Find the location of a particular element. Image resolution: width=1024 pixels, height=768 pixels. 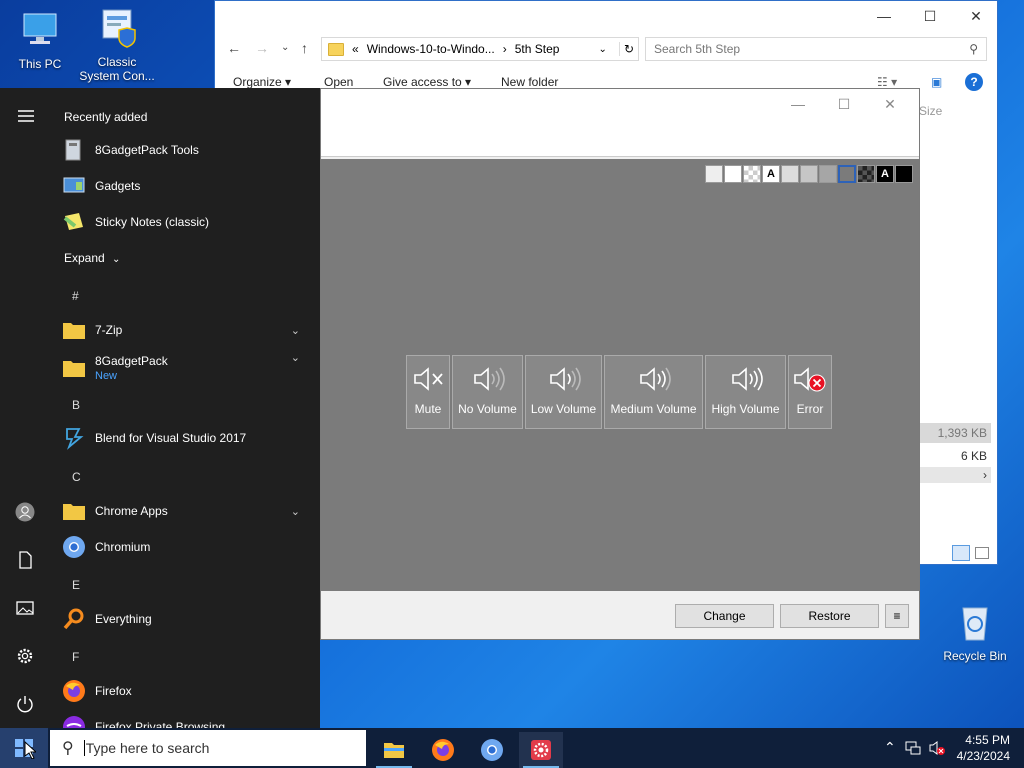

change-button: Change is located at coordinates (724, 616).